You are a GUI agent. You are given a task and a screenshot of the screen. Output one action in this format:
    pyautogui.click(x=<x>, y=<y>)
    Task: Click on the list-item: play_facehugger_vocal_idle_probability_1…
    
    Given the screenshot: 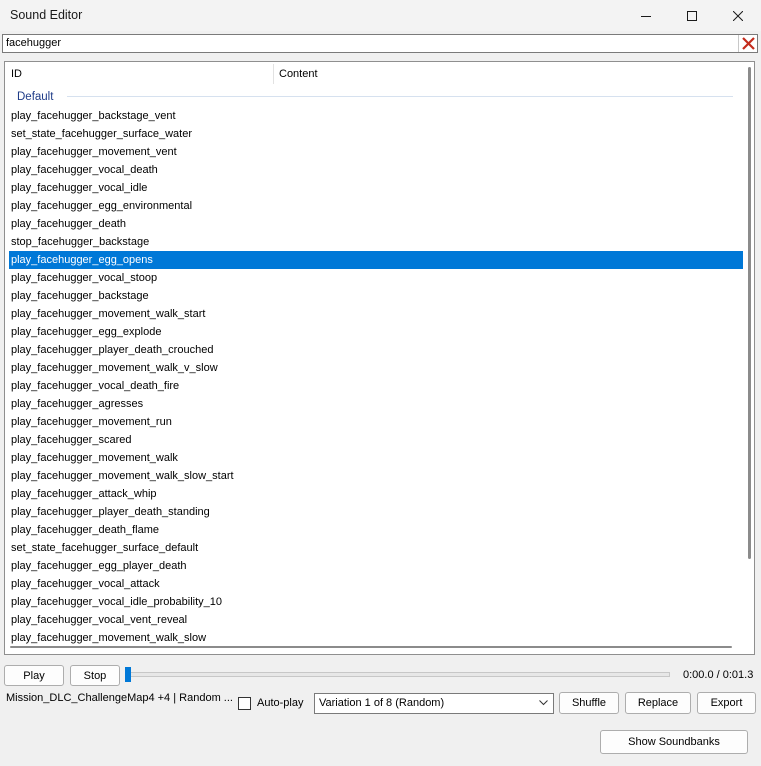 What is the action you would take?
    pyautogui.click(x=375, y=602)
    